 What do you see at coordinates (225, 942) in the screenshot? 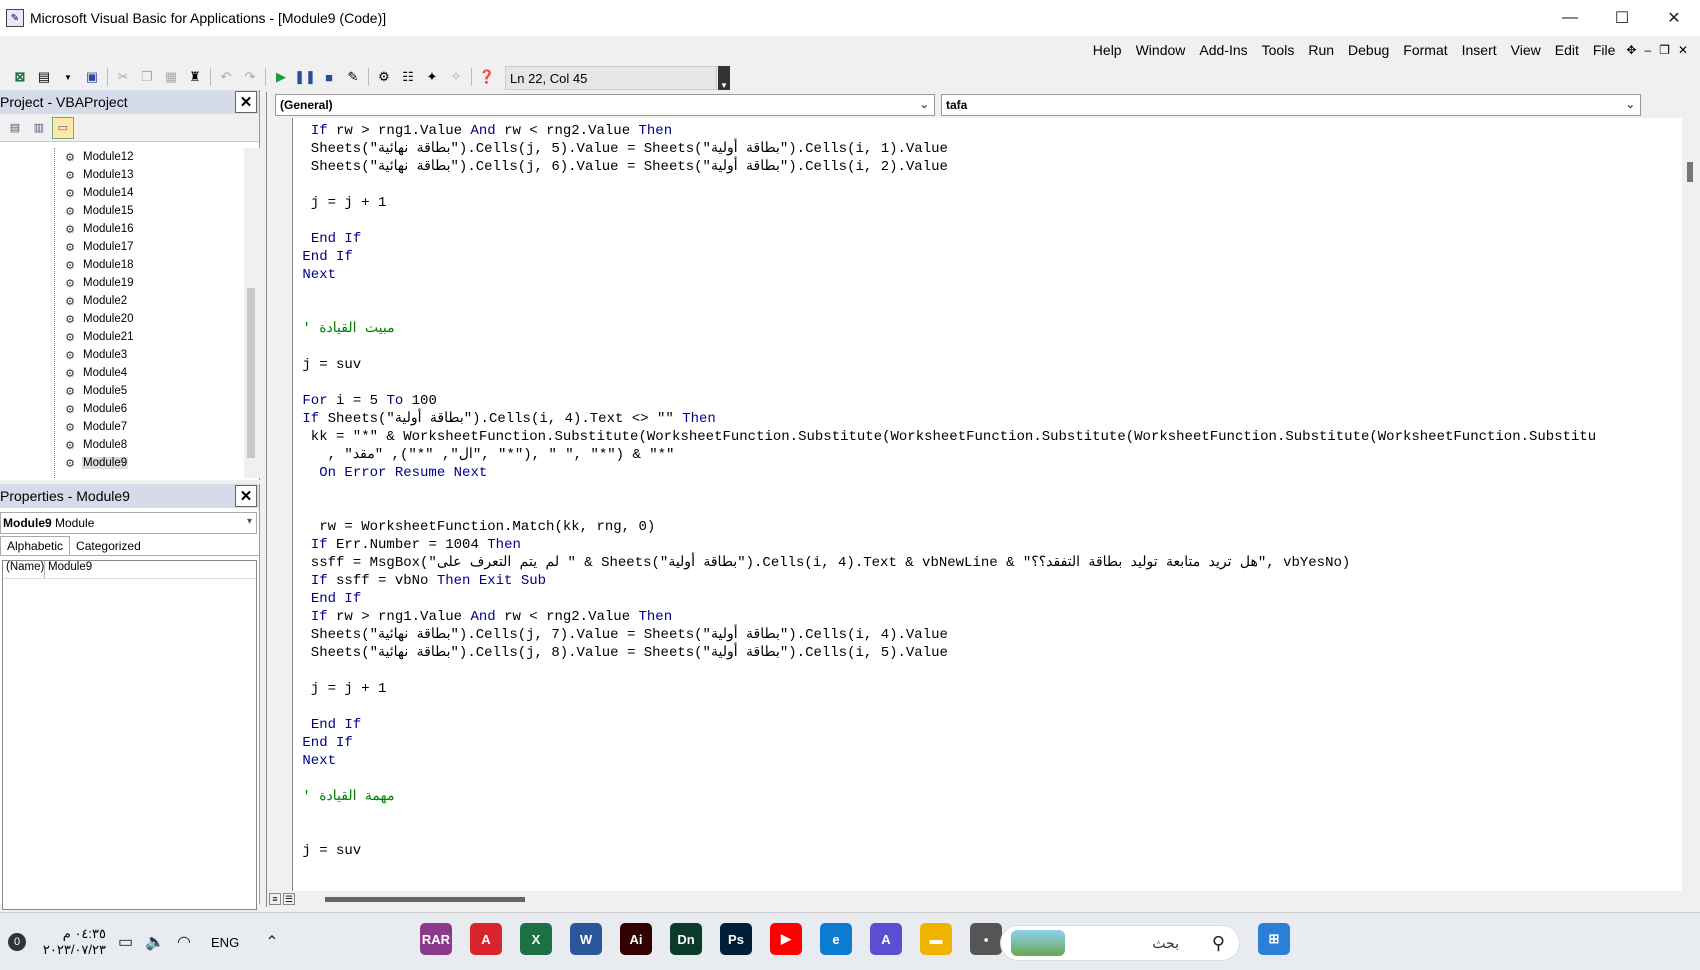
I see `language-indicator: ENG` at bounding box center [225, 942].